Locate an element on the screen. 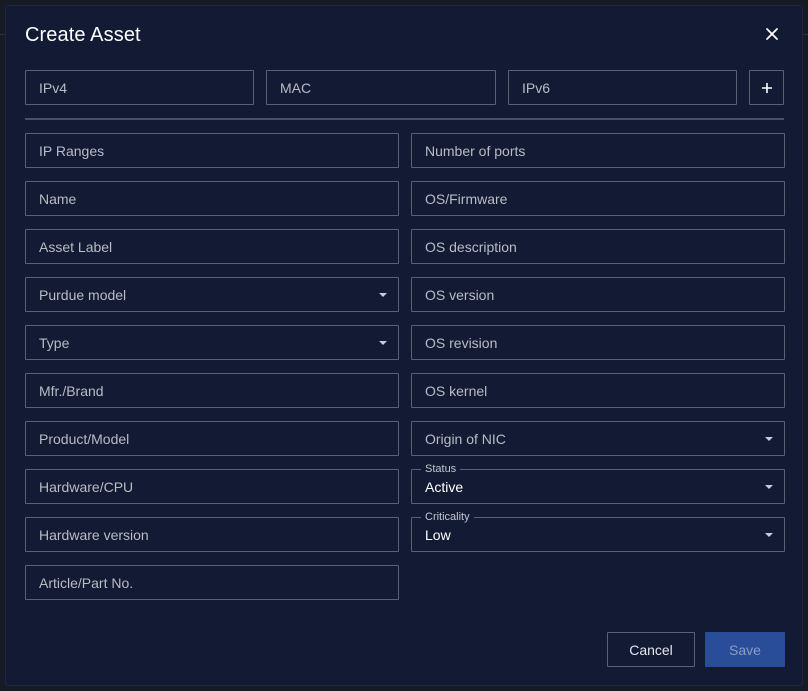  ipv4-input: IPv4 is located at coordinates (139, 87).